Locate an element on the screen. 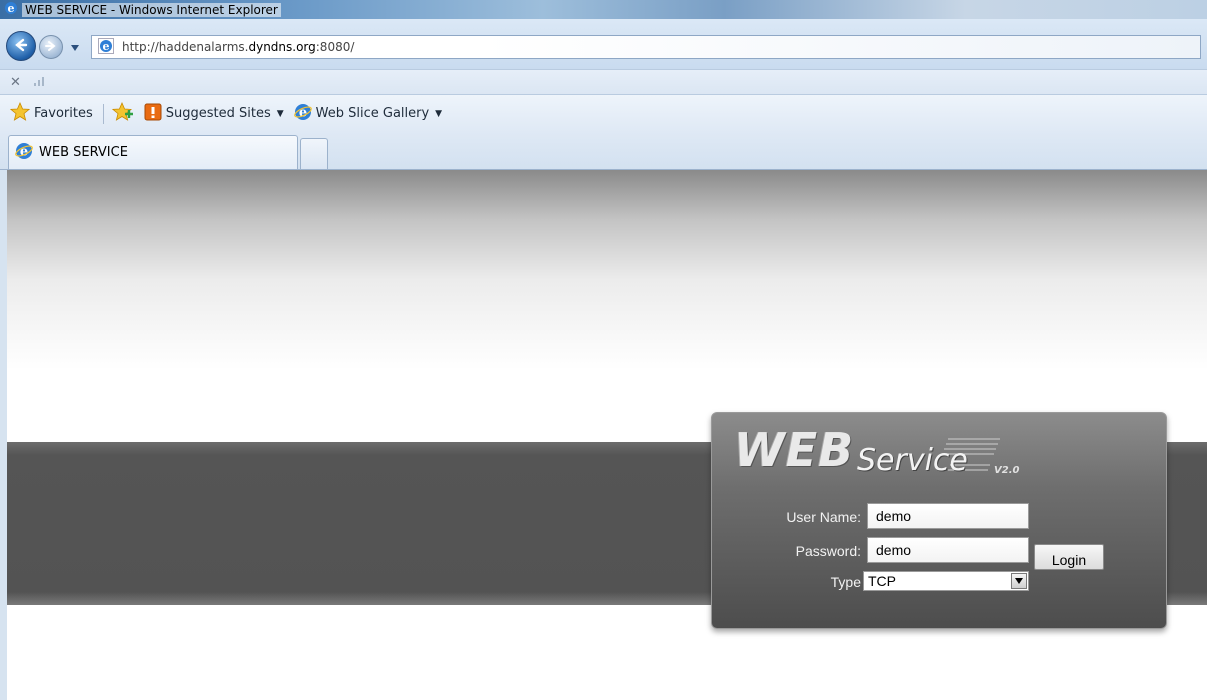  star-icon is located at coordinates (20, 113).